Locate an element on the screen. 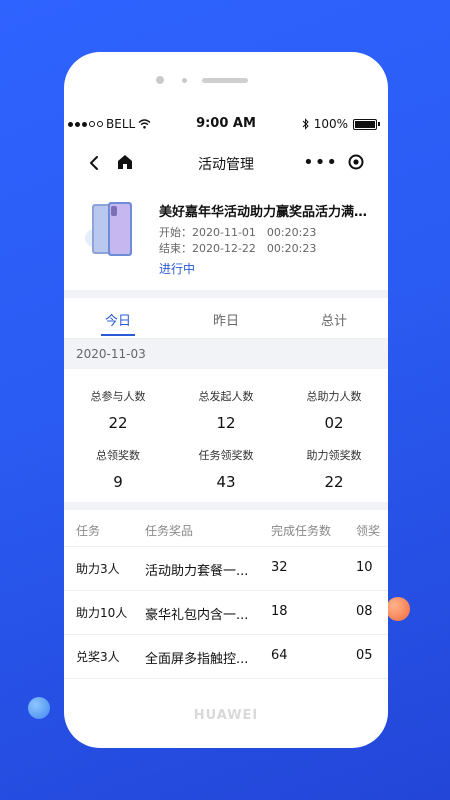  battery-tip is located at coordinates (379, 124).